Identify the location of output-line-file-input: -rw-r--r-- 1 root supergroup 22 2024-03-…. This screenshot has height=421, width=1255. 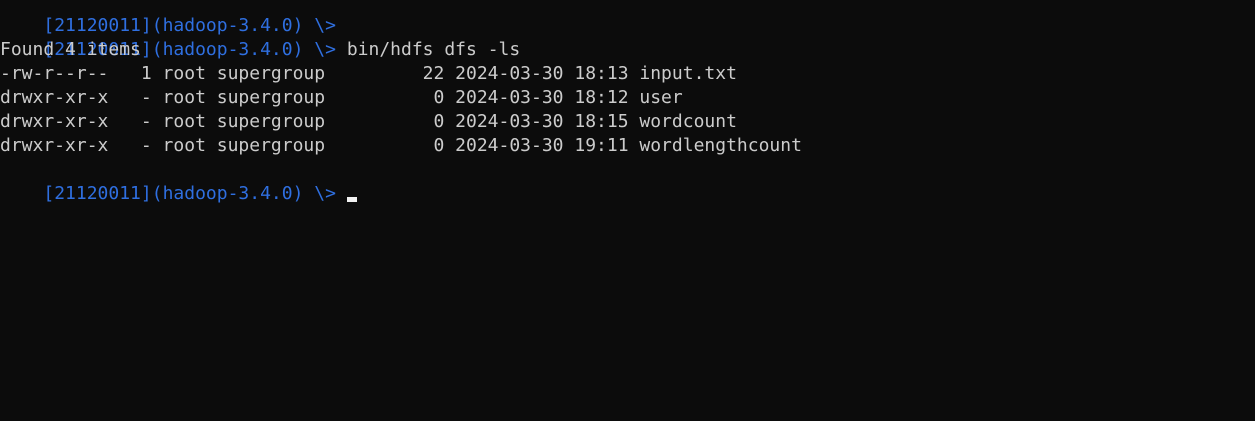
(368, 73).